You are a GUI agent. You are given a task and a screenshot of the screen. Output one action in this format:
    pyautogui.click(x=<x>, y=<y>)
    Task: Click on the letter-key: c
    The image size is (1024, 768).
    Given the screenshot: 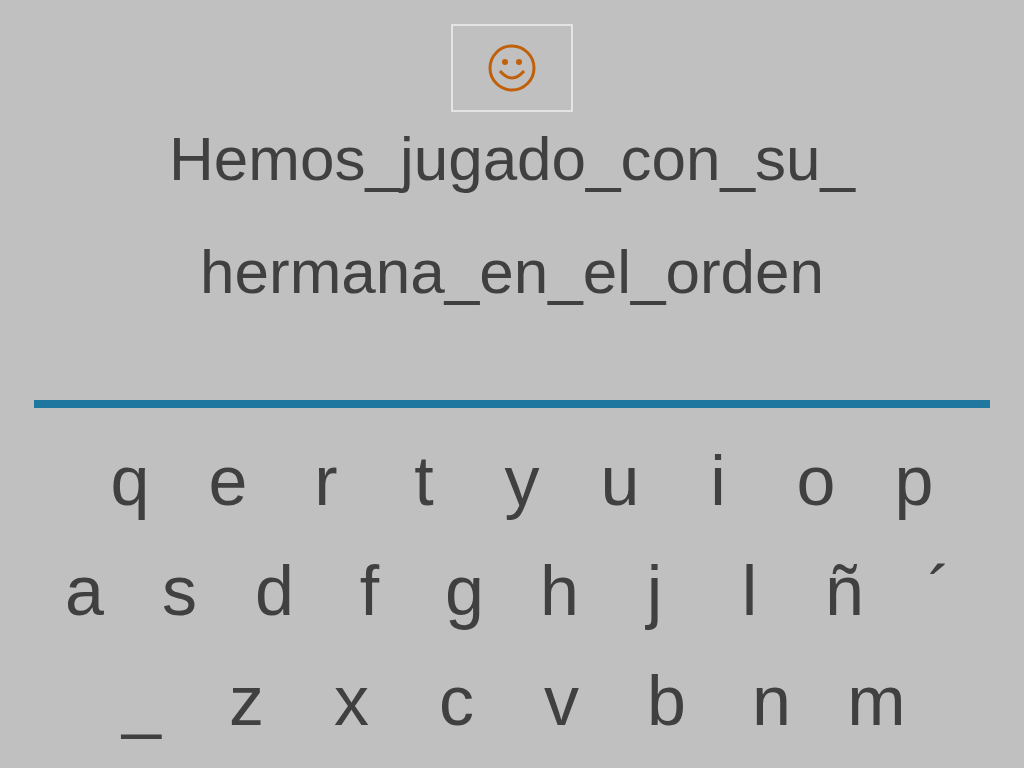 What is the action you would take?
    pyautogui.click(x=456, y=701)
    